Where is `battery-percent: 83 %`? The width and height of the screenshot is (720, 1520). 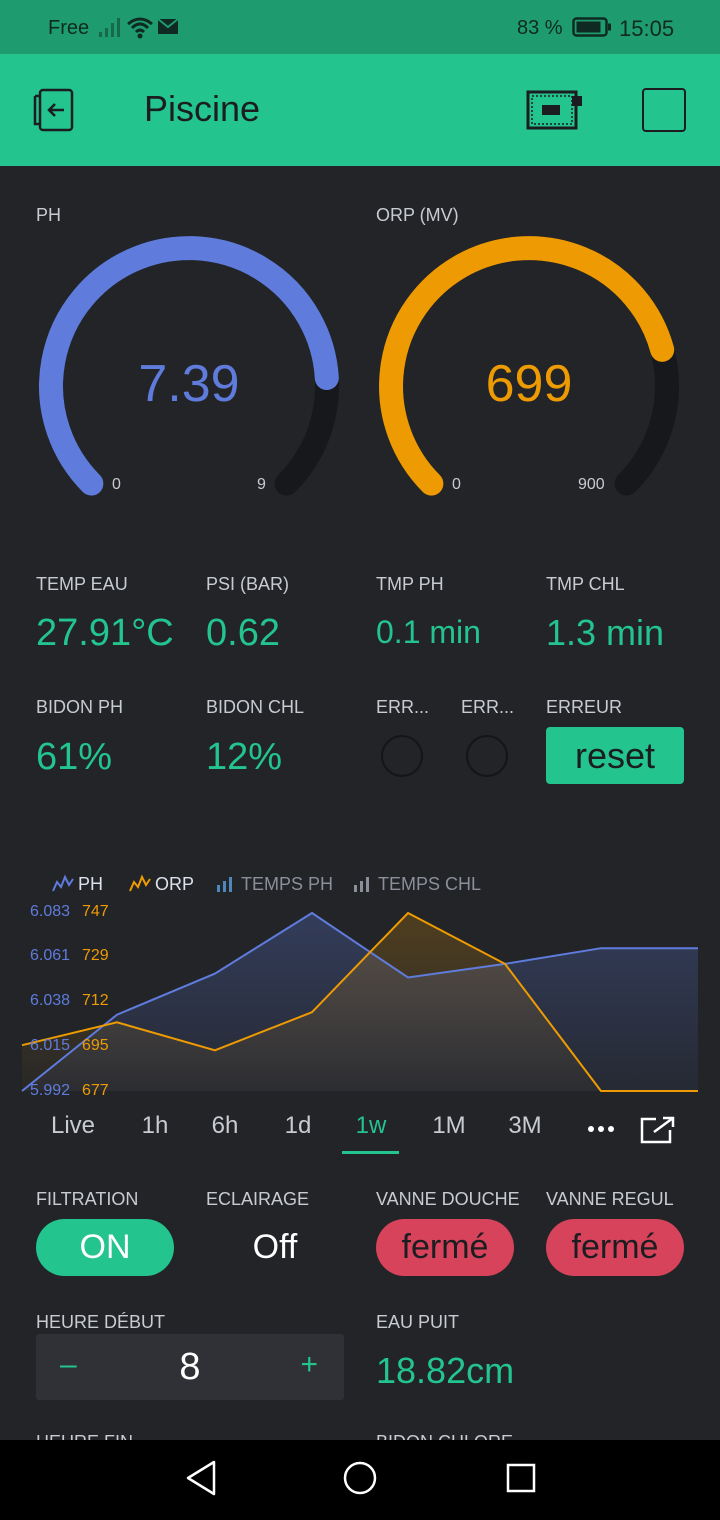
battery-percent: 83 % is located at coordinates (540, 28).